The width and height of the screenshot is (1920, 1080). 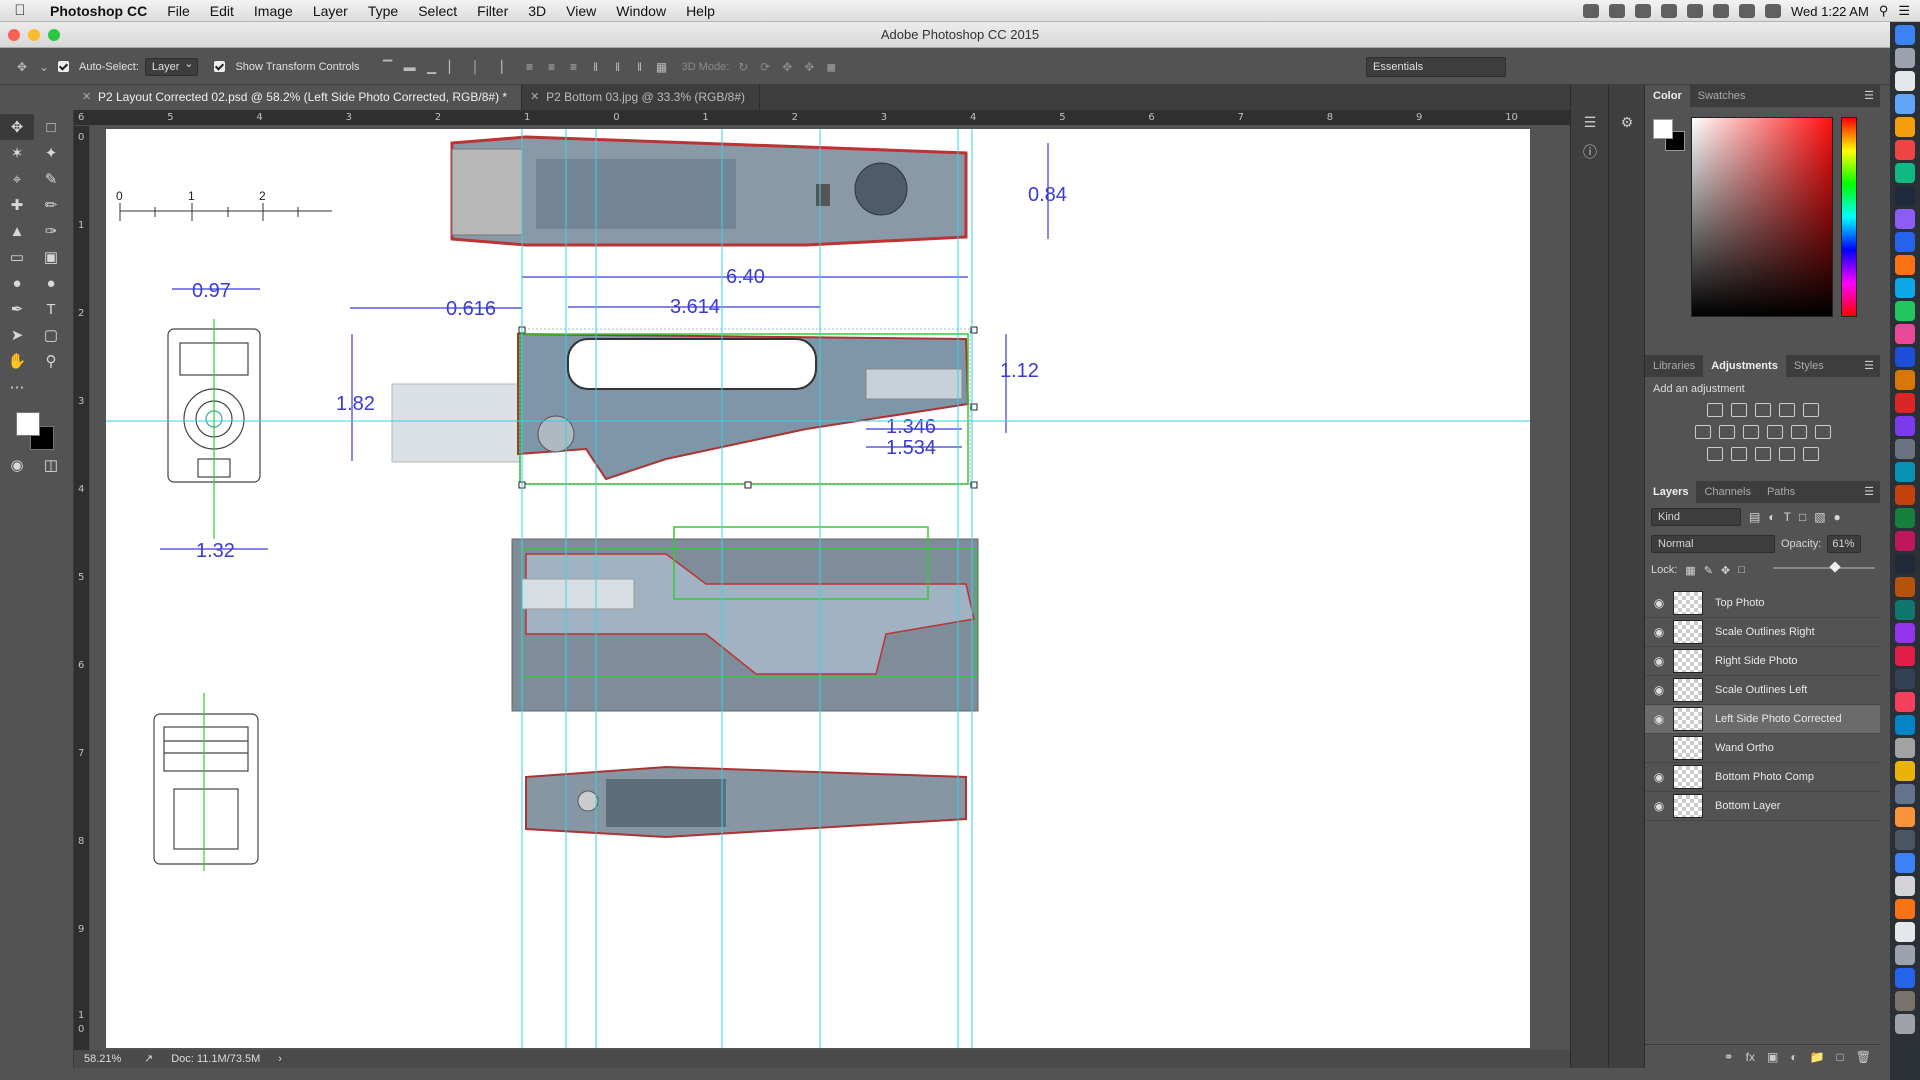 I want to click on auto-select-dropdown: Layer, so click(x=171, y=66).